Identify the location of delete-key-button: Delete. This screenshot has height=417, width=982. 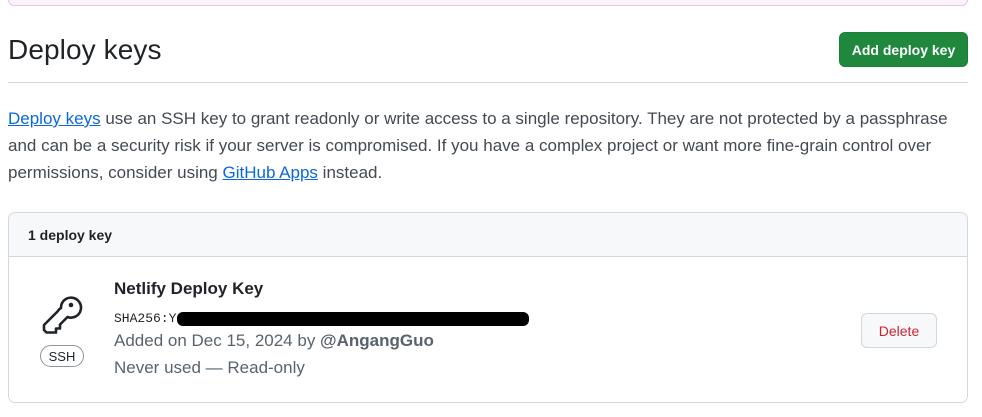
(899, 330).